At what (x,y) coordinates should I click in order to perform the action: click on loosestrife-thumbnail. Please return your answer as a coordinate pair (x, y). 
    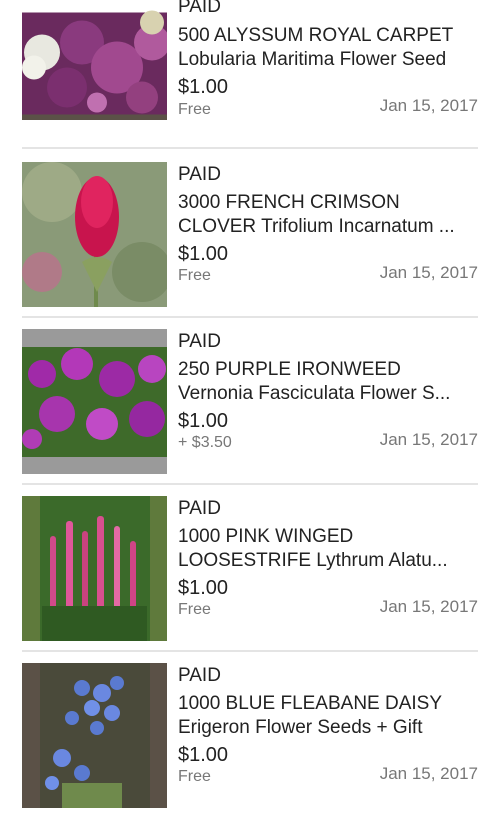
    Looking at the image, I should click on (94, 568).